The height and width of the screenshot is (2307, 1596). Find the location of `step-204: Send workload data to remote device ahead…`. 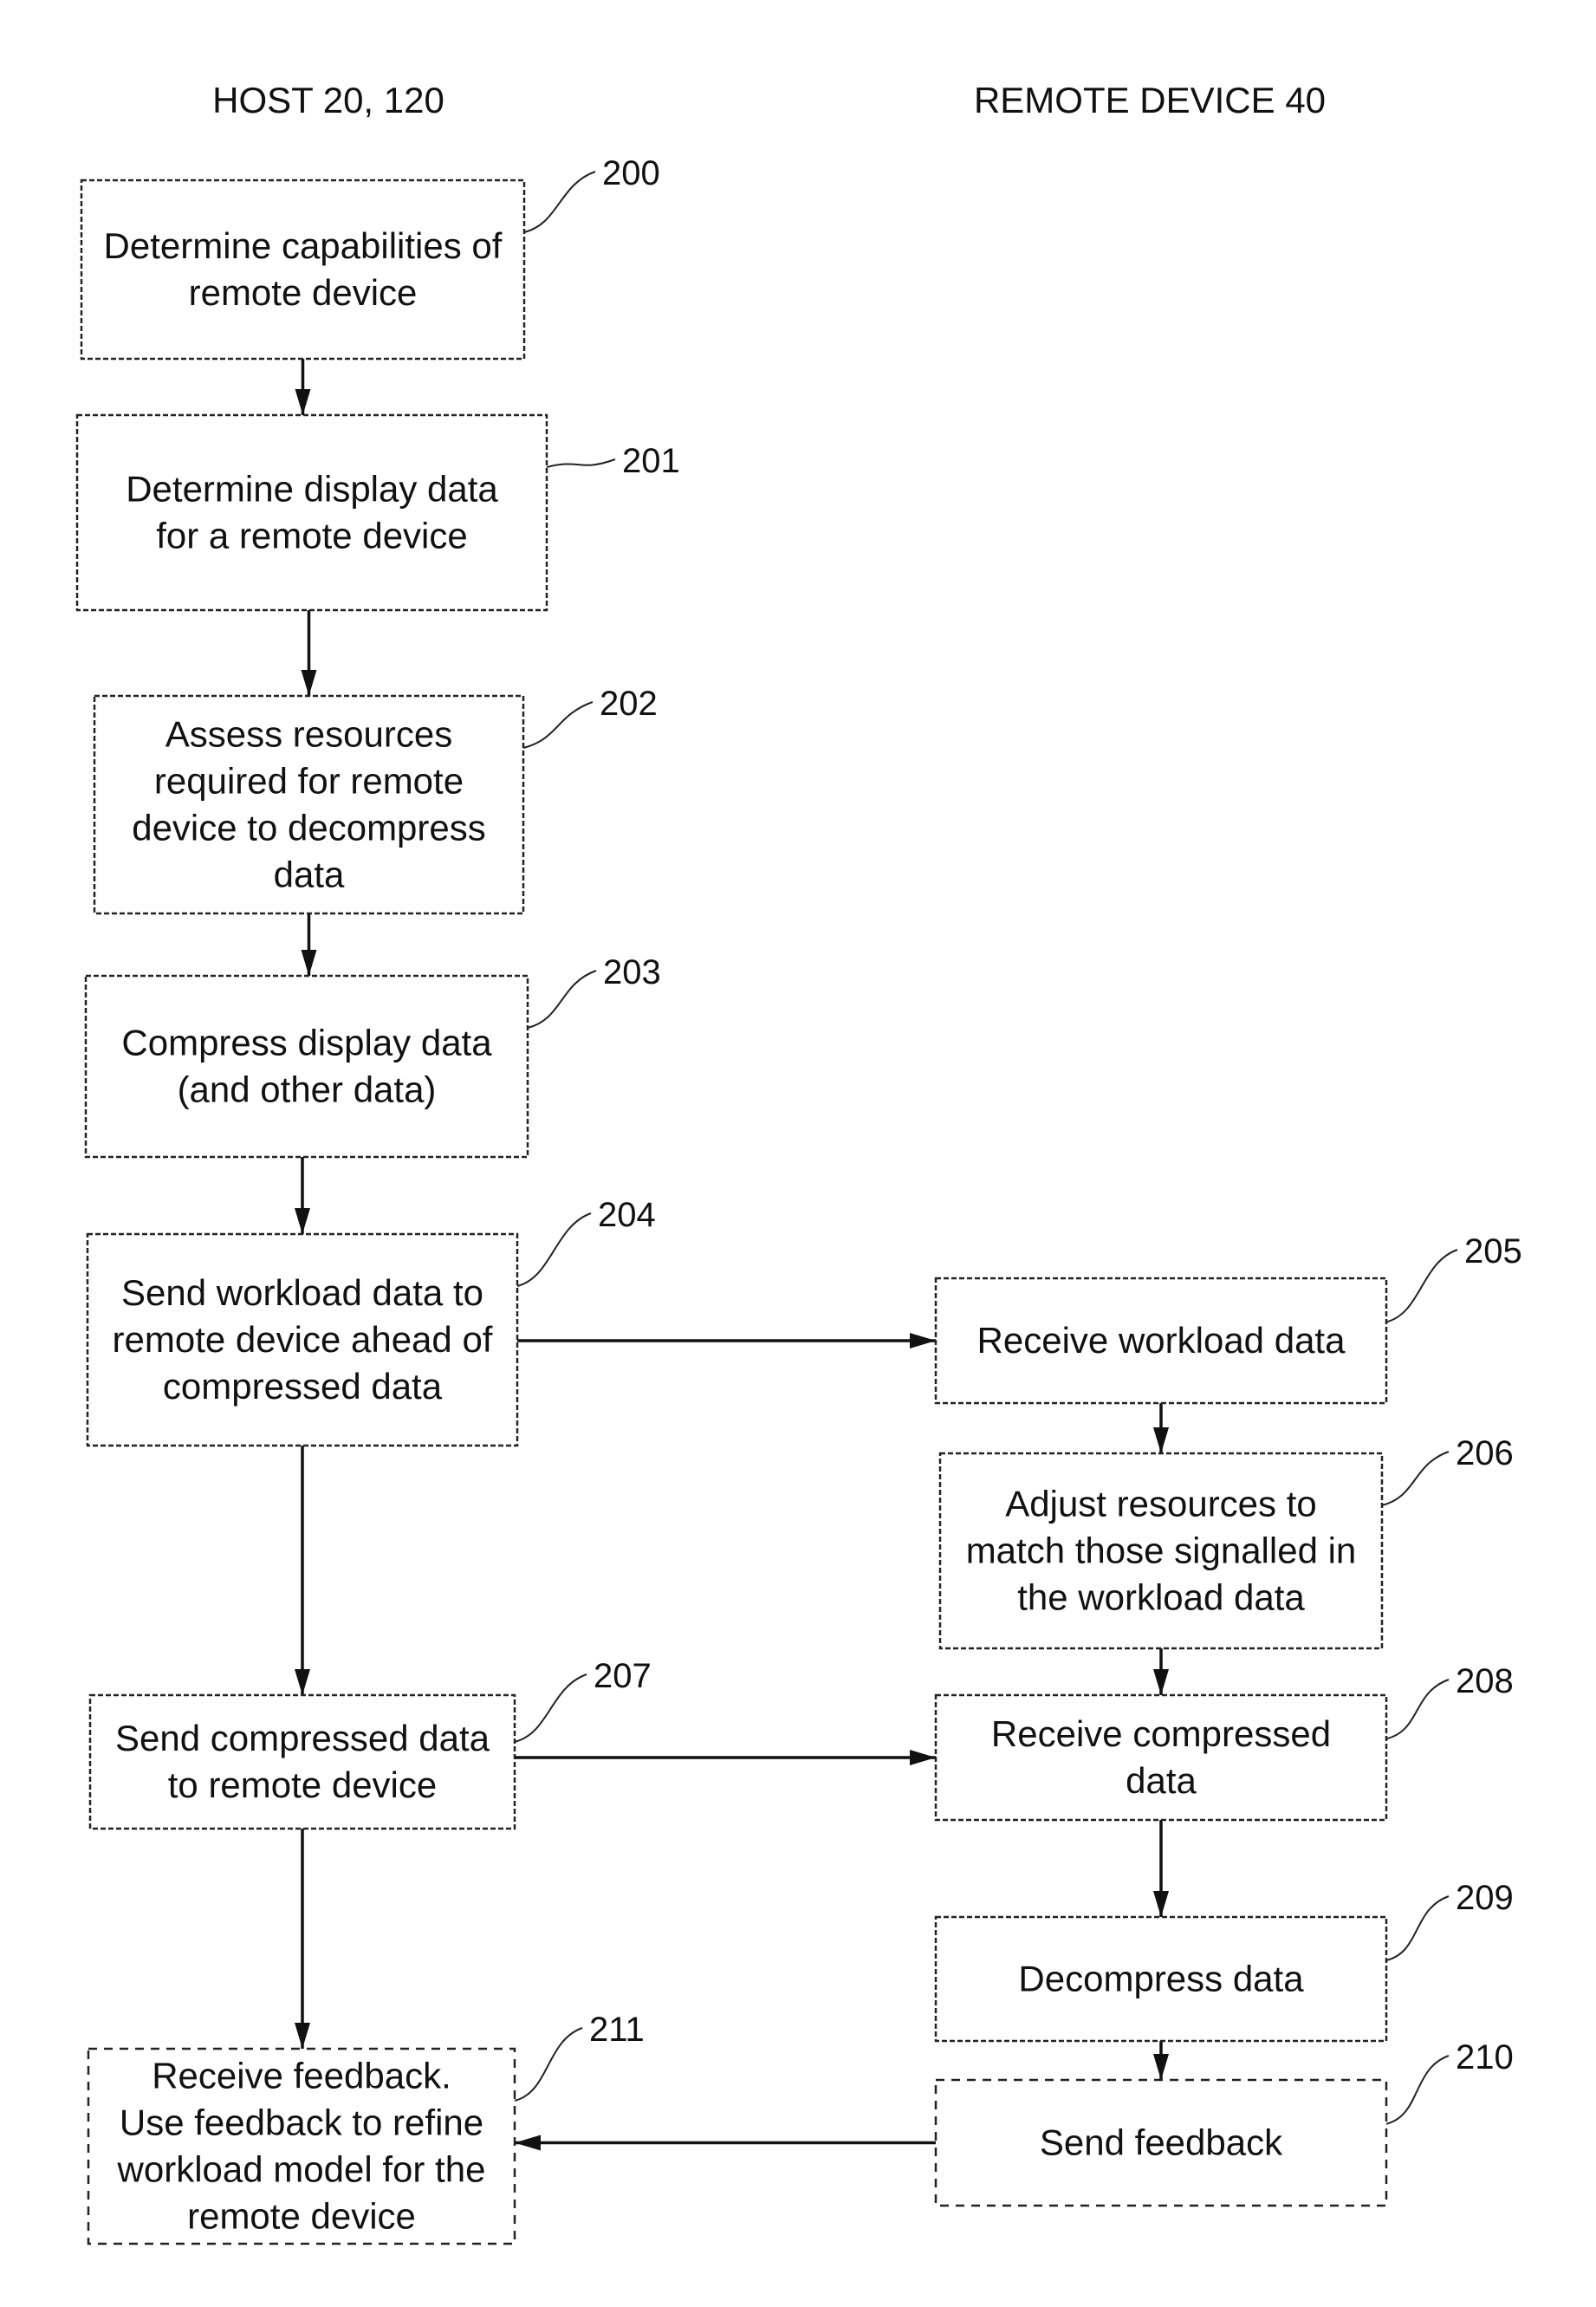

step-204: Send workload data to remote device ahead… is located at coordinates (371, 1321).